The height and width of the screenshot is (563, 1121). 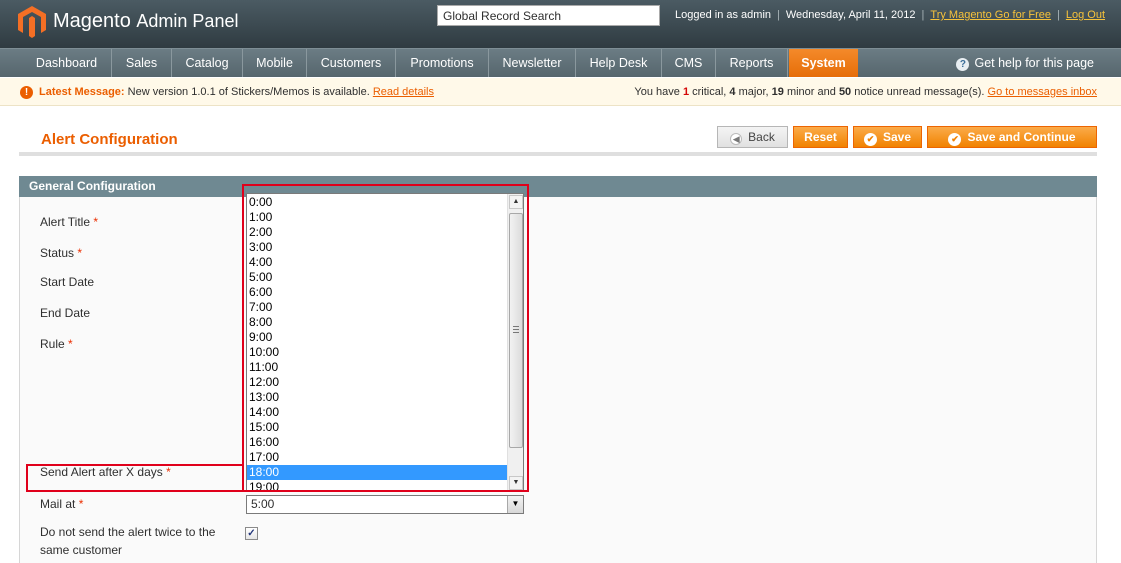 What do you see at coordinates (1085, 15) in the screenshot?
I see `logout-link: Log Out` at bounding box center [1085, 15].